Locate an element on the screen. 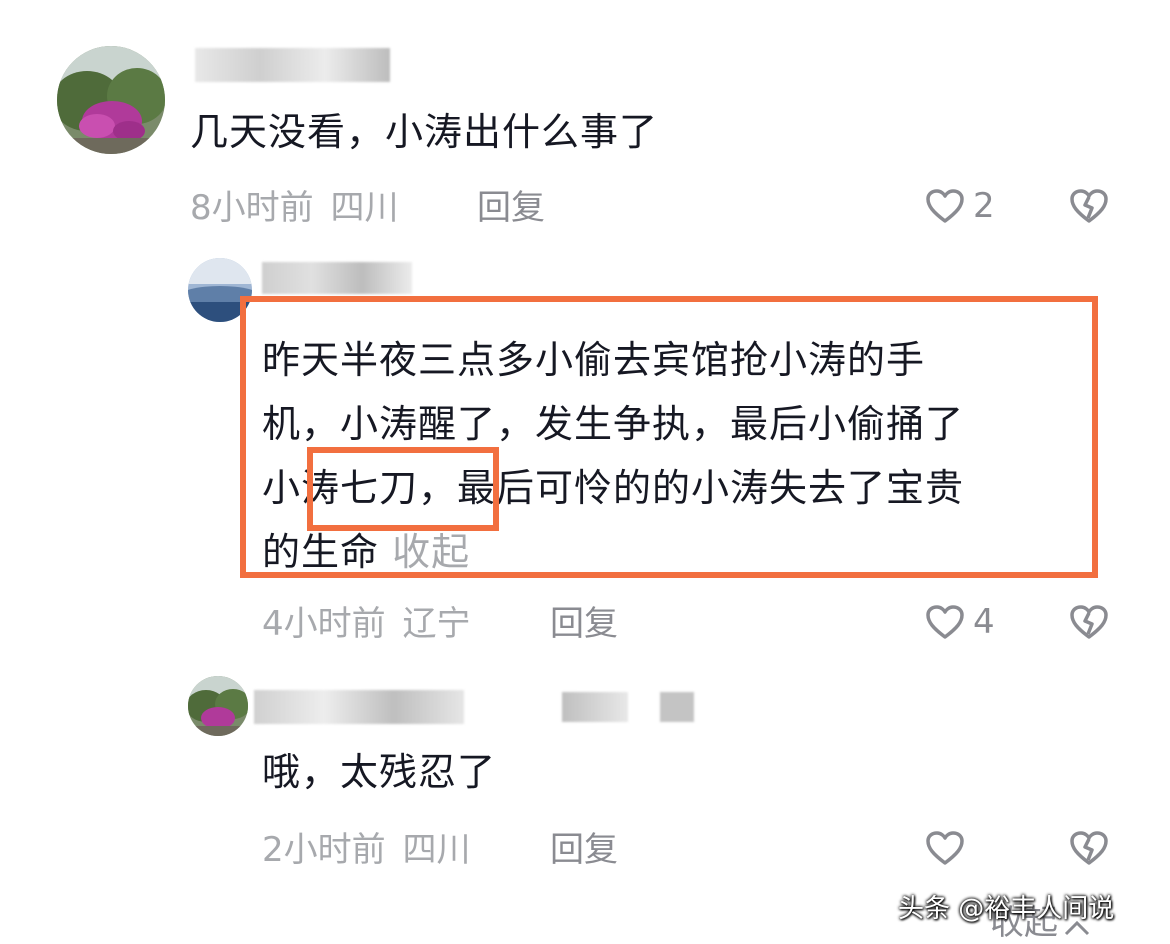  comment-time-value: 8小时前 is located at coordinates (252, 208).